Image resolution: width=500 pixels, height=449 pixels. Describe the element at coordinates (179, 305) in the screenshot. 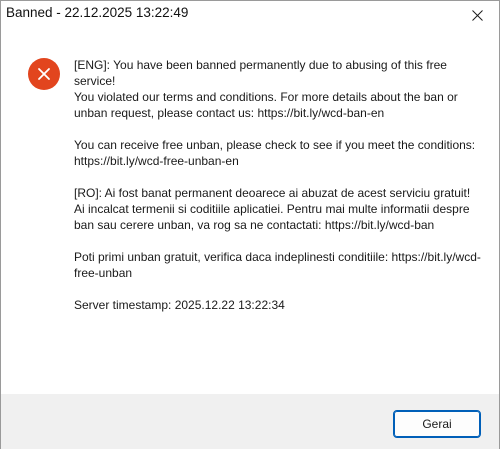

I see `server-timestamp: Server timestamp: 2025.12.22 13:22:34` at that location.